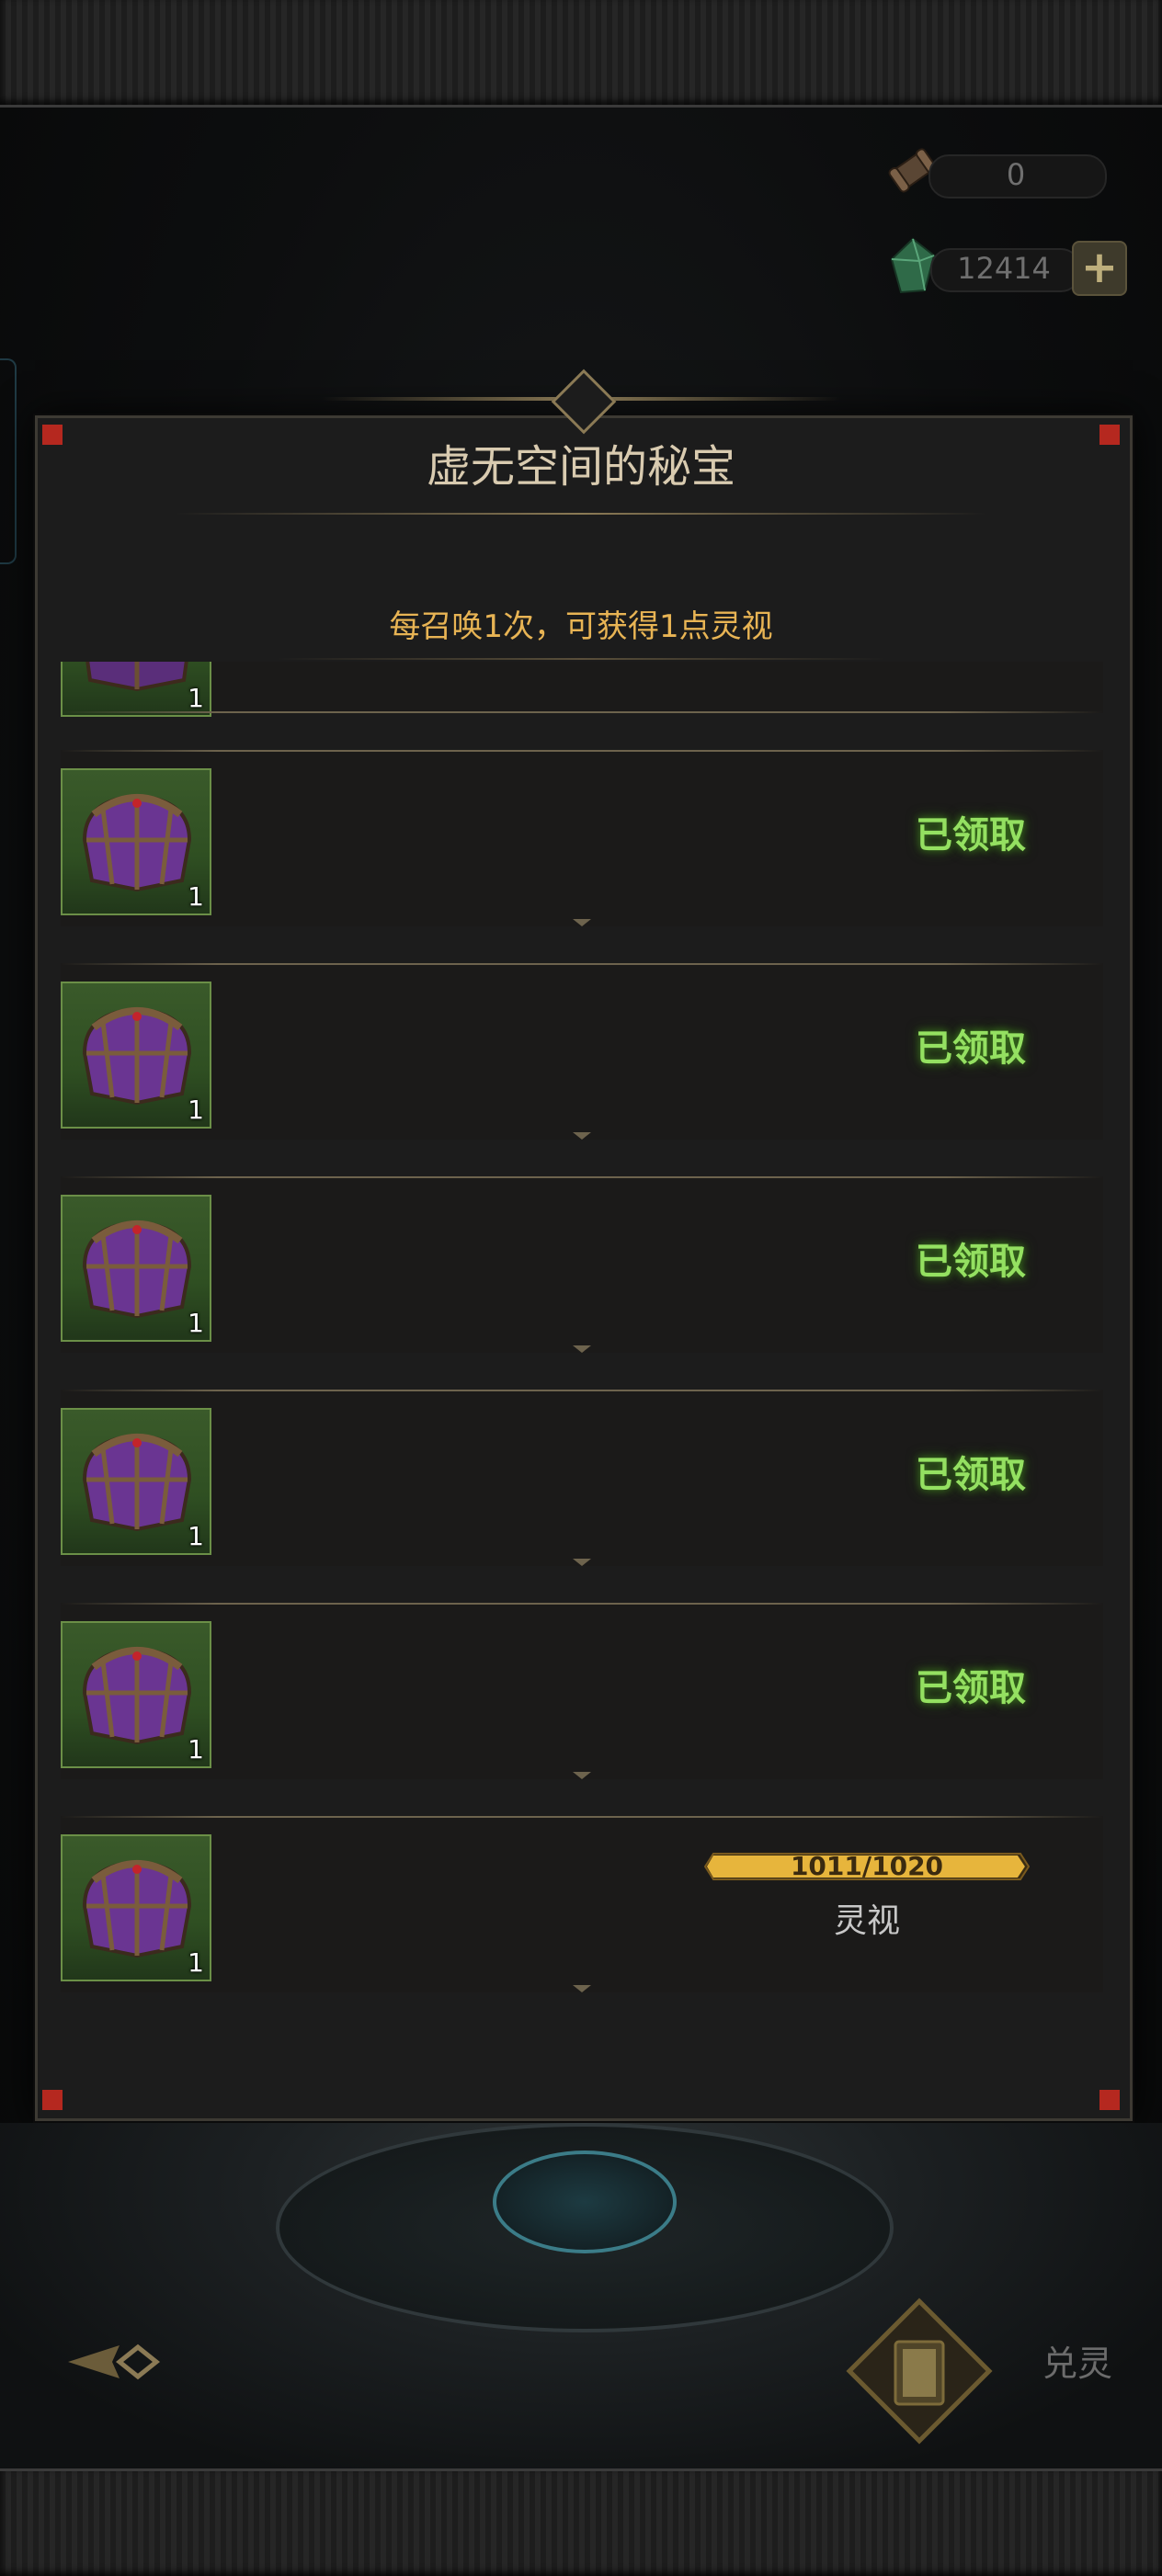 The width and height of the screenshot is (1162, 2576). What do you see at coordinates (1099, 268) in the screenshot?
I see `add-gem-button: +` at bounding box center [1099, 268].